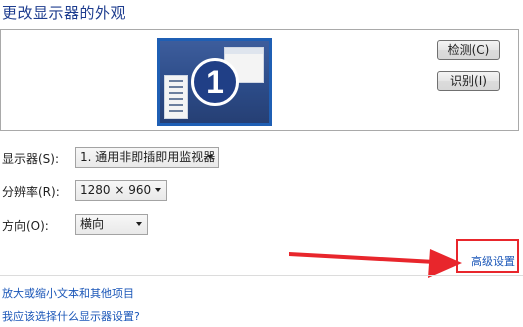  I want to click on display-select: 1. 通用非即插即用监视器, so click(147, 157).